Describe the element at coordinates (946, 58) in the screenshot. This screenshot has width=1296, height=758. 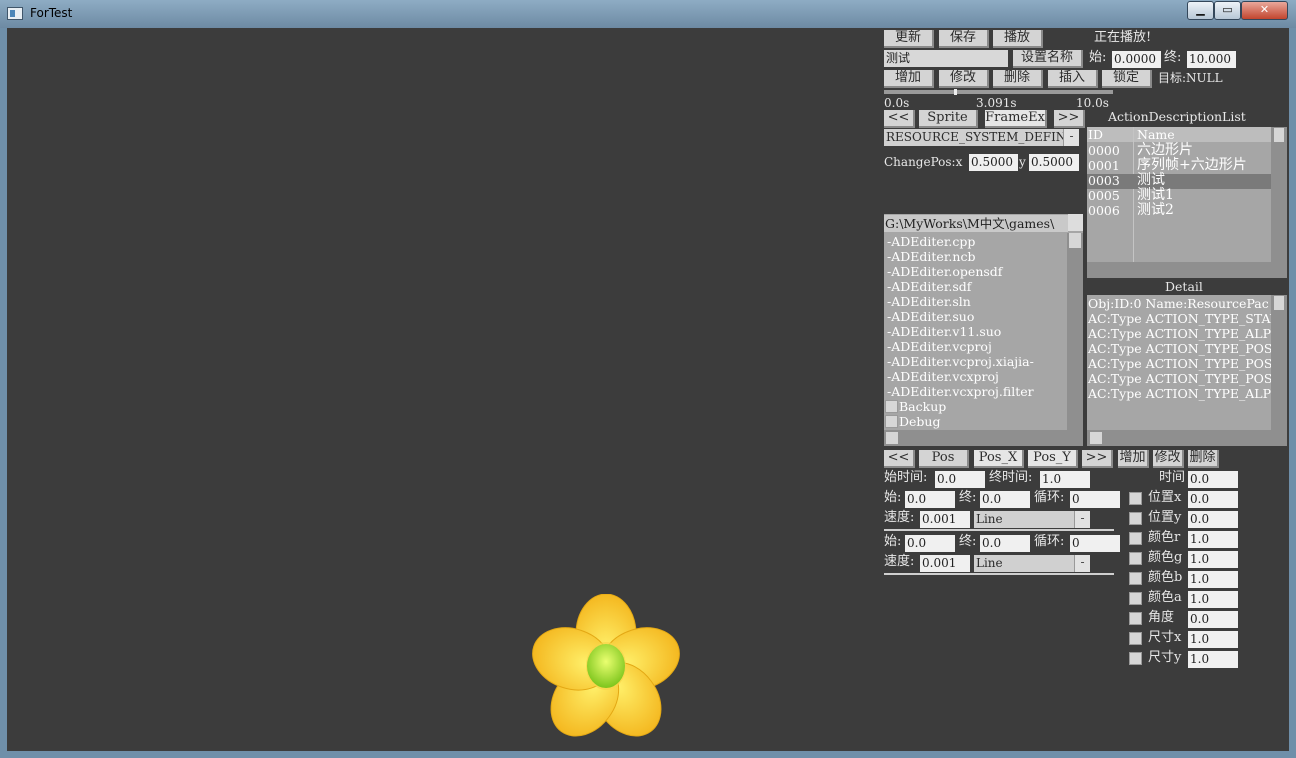
I see `action-name-input: 测试` at that location.